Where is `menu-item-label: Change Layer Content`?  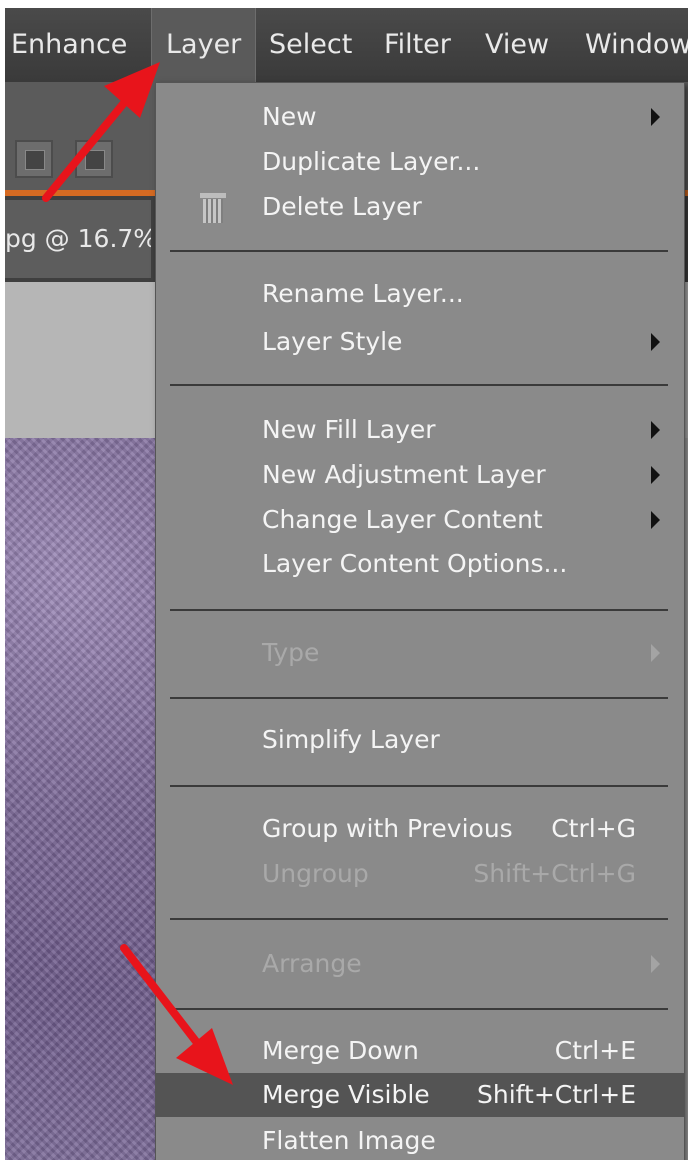
menu-item-label: Change Layer Content is located at coordinates (402, 519).